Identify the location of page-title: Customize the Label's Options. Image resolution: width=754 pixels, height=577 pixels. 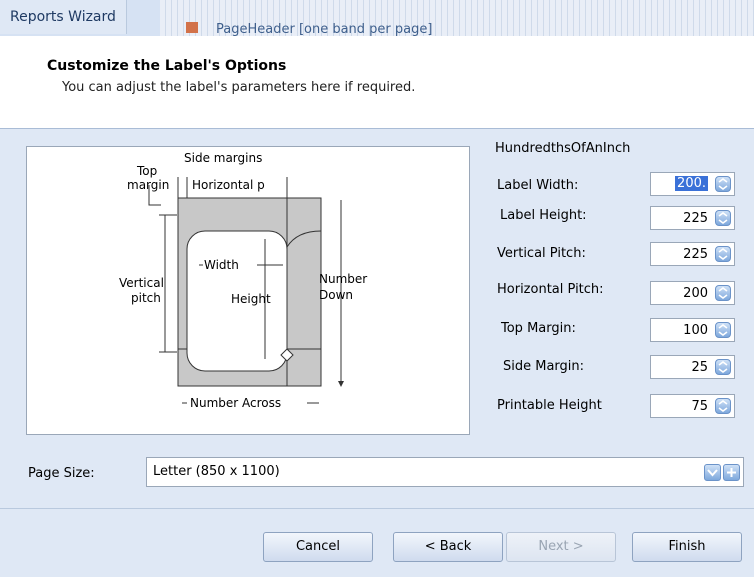
(167, 66).